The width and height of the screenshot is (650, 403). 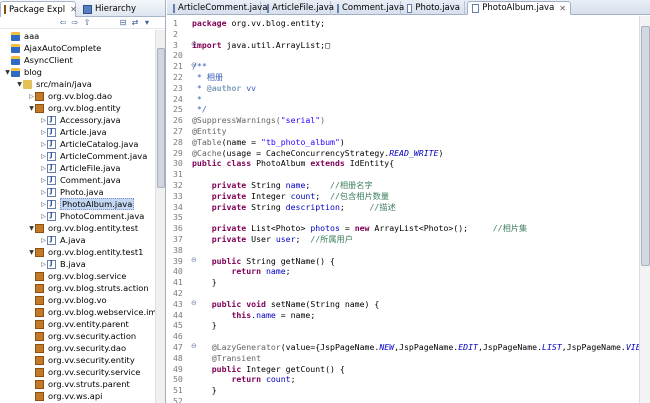 I want to click on code-line: private User user; //所属用户, so click(x=272, y=239).